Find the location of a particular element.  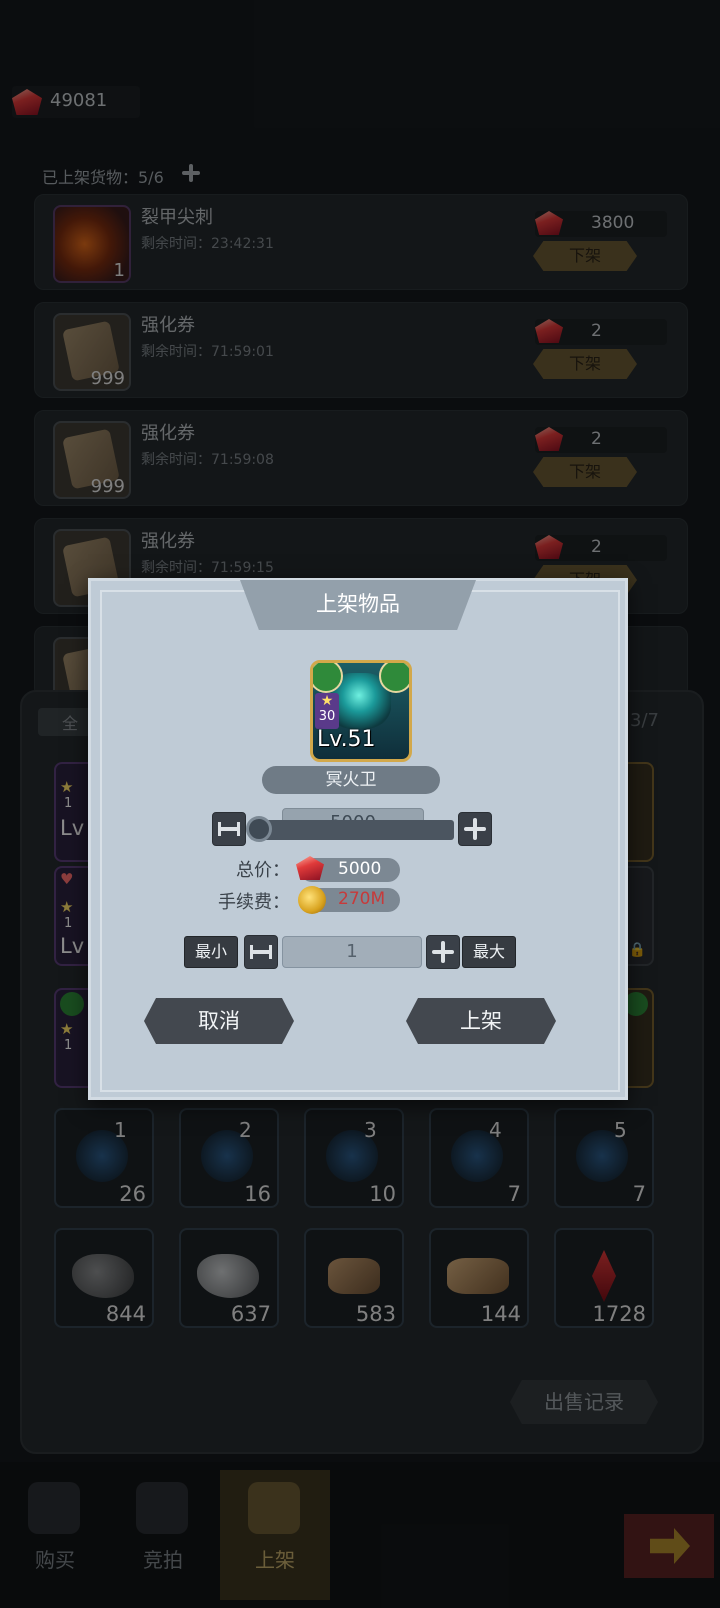

fee-value: 270M is located at coordinates (362, 899).